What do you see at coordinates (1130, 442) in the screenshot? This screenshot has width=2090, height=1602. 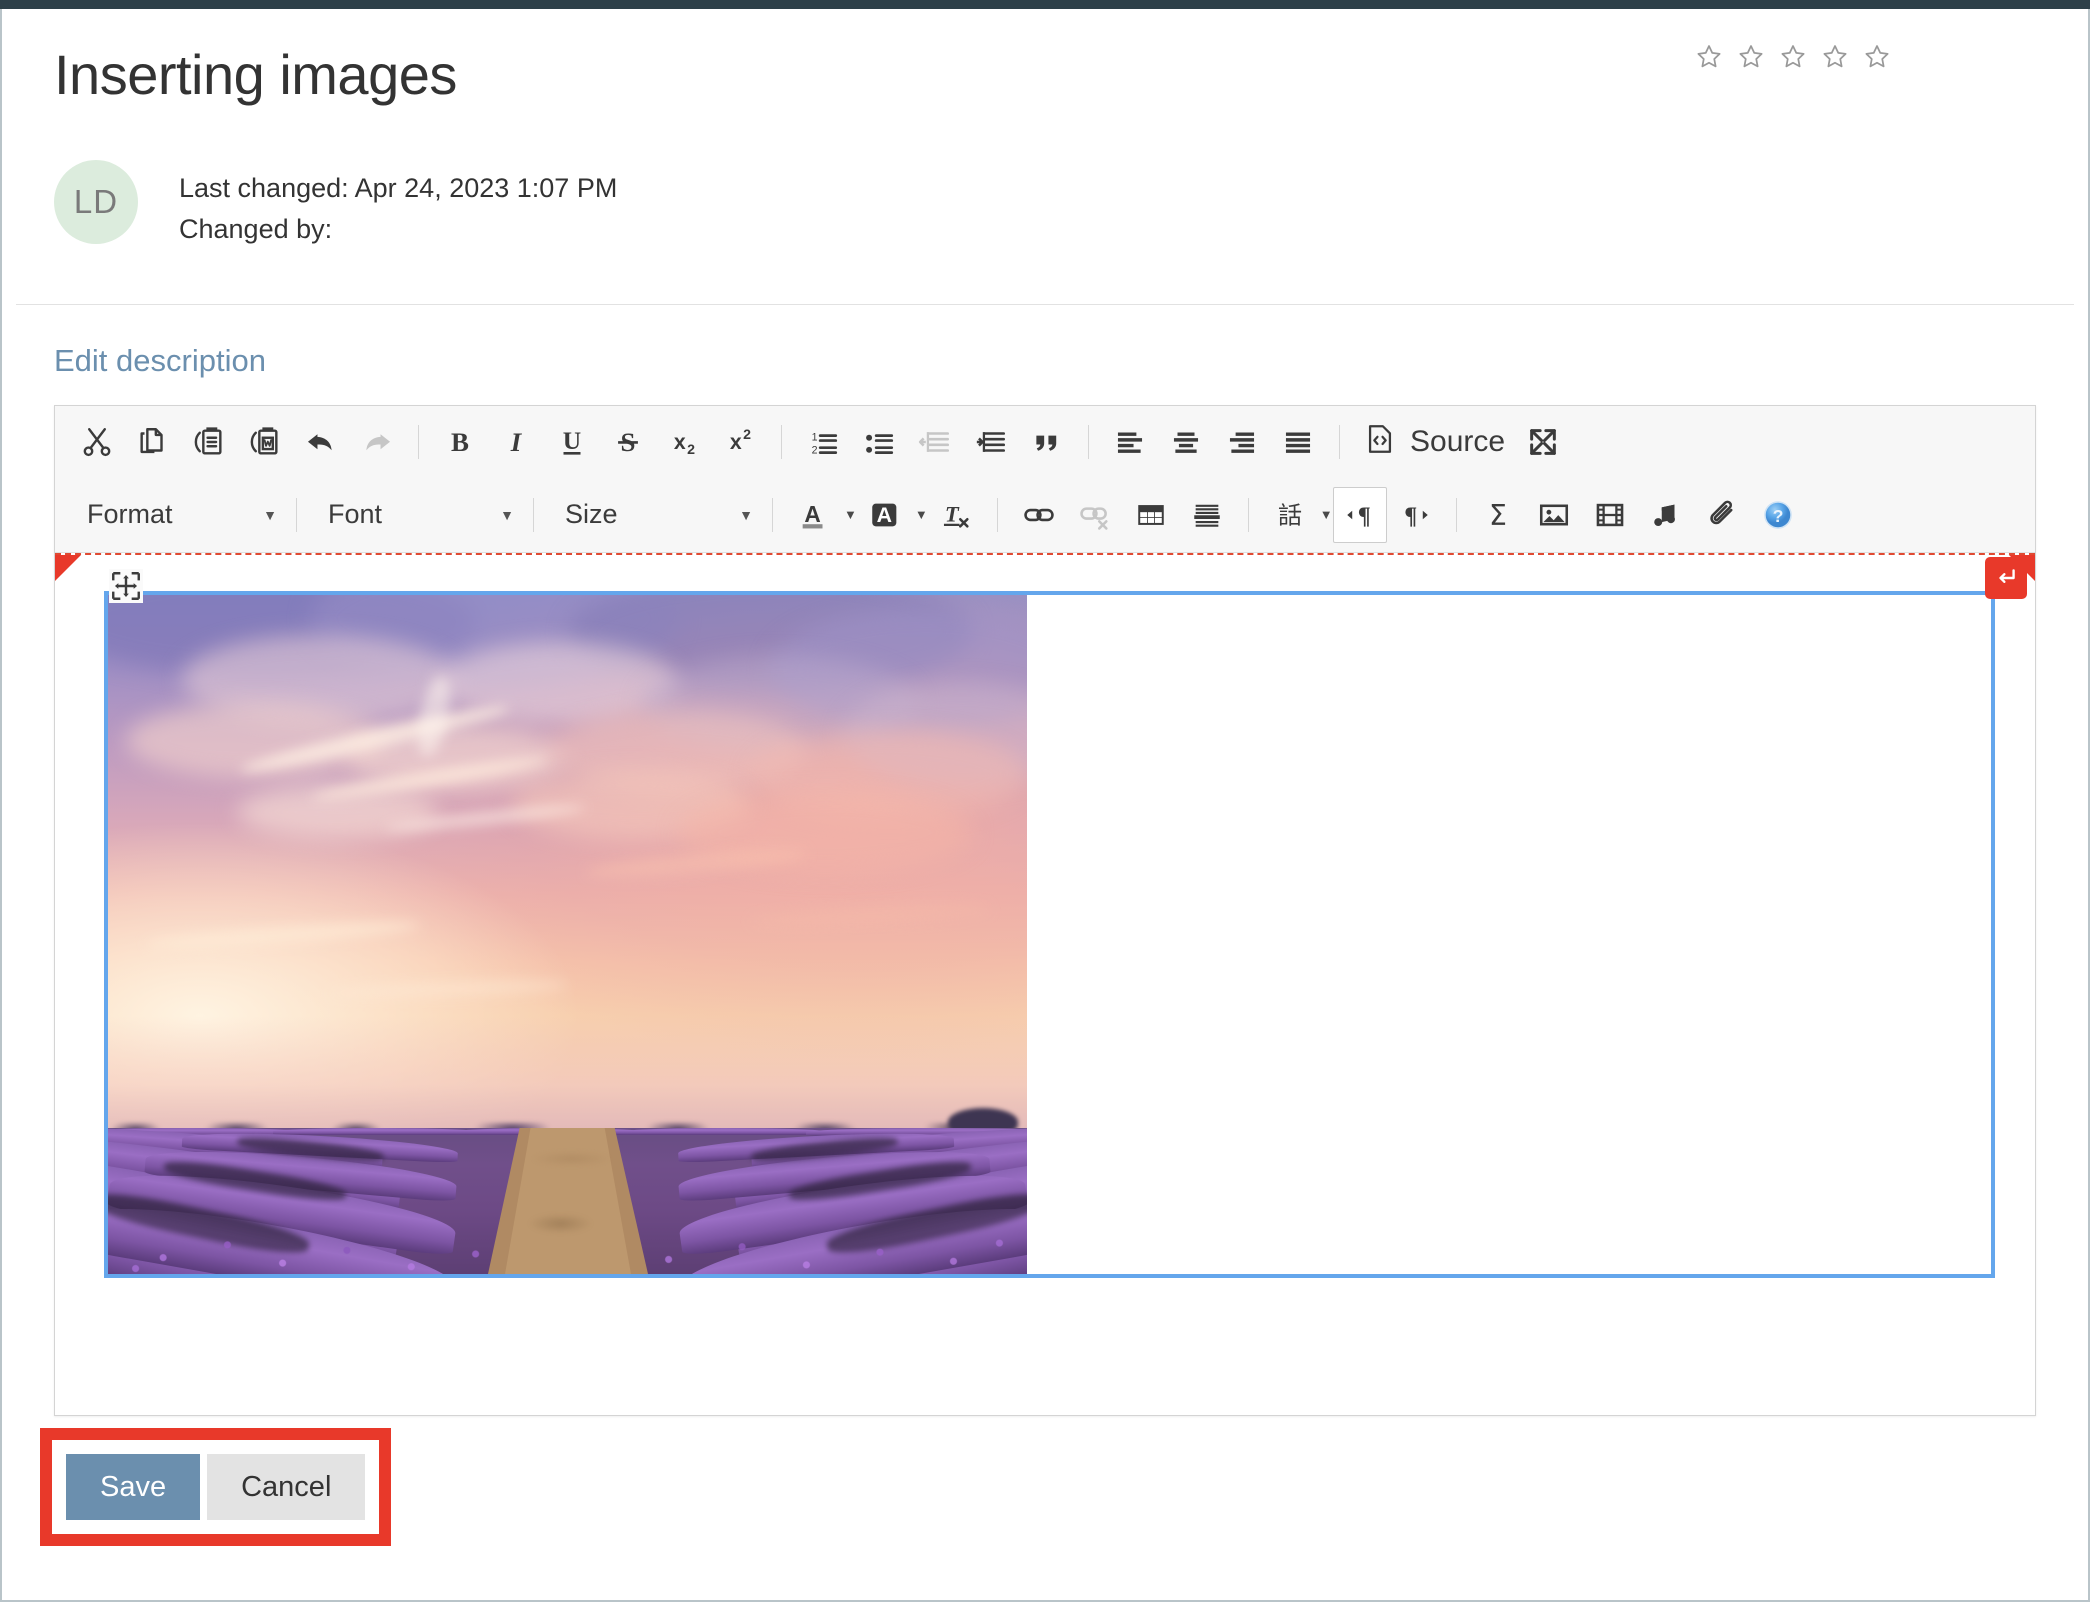 I see `align-left-icon` at bounding box center [1130, 442].